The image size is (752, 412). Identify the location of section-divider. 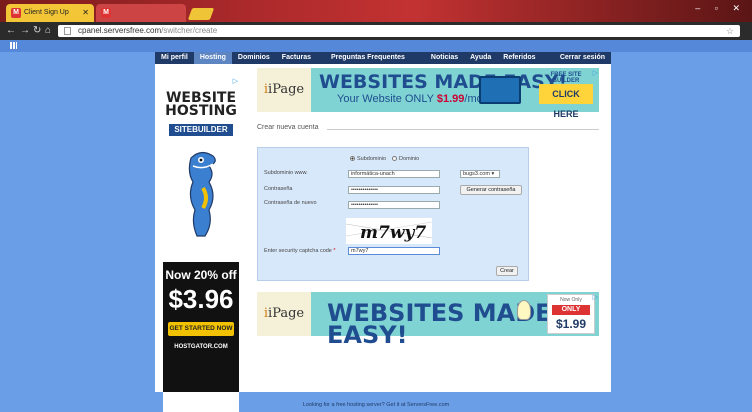
(463, 129).